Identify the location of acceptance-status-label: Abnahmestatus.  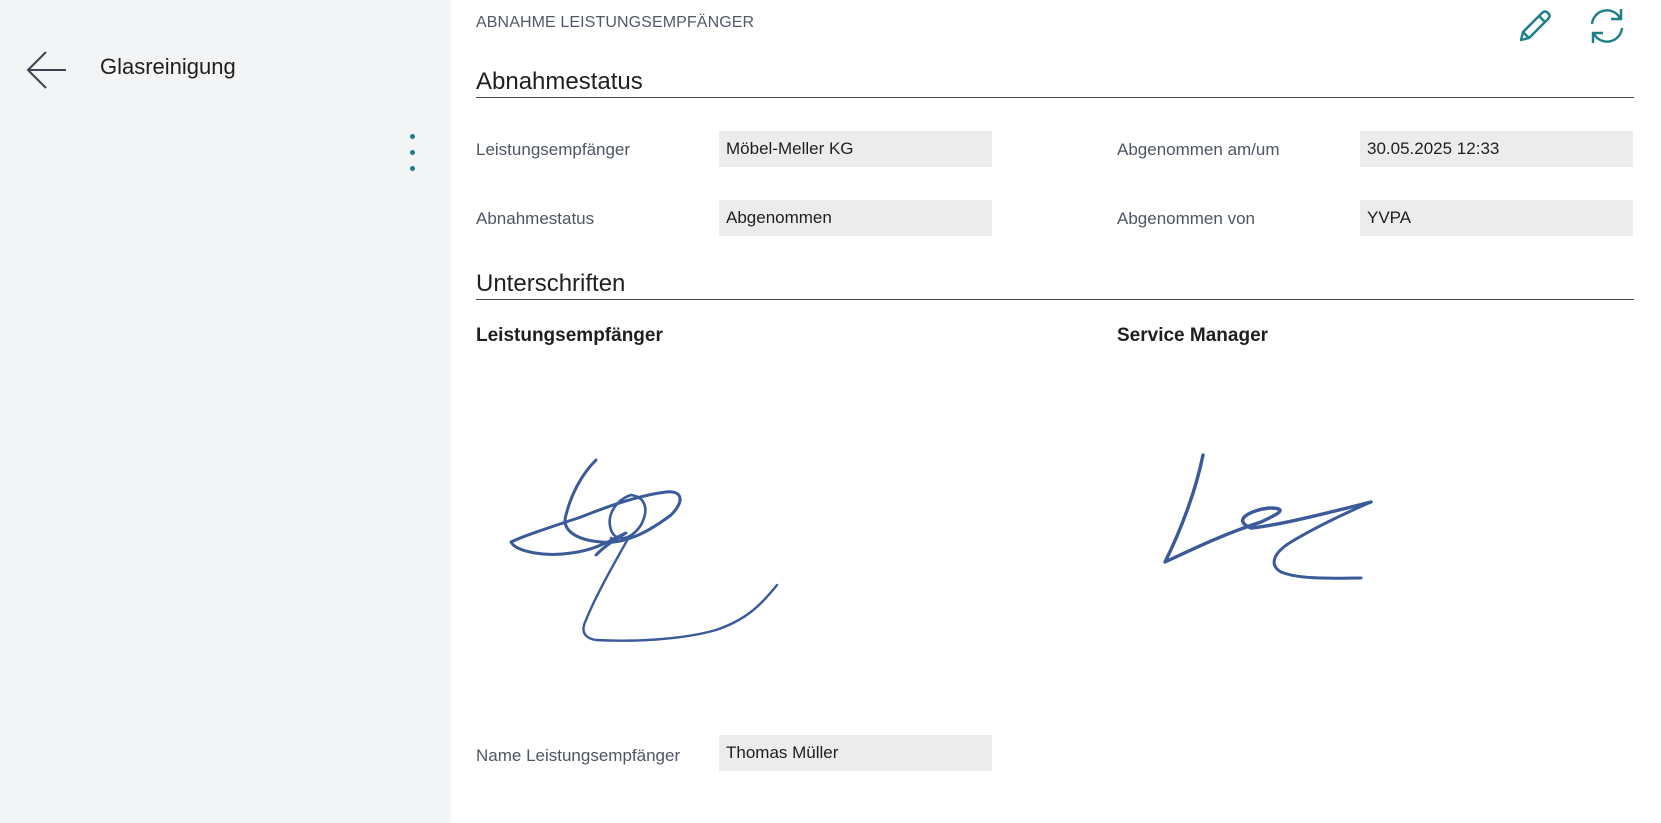
(535, 218).